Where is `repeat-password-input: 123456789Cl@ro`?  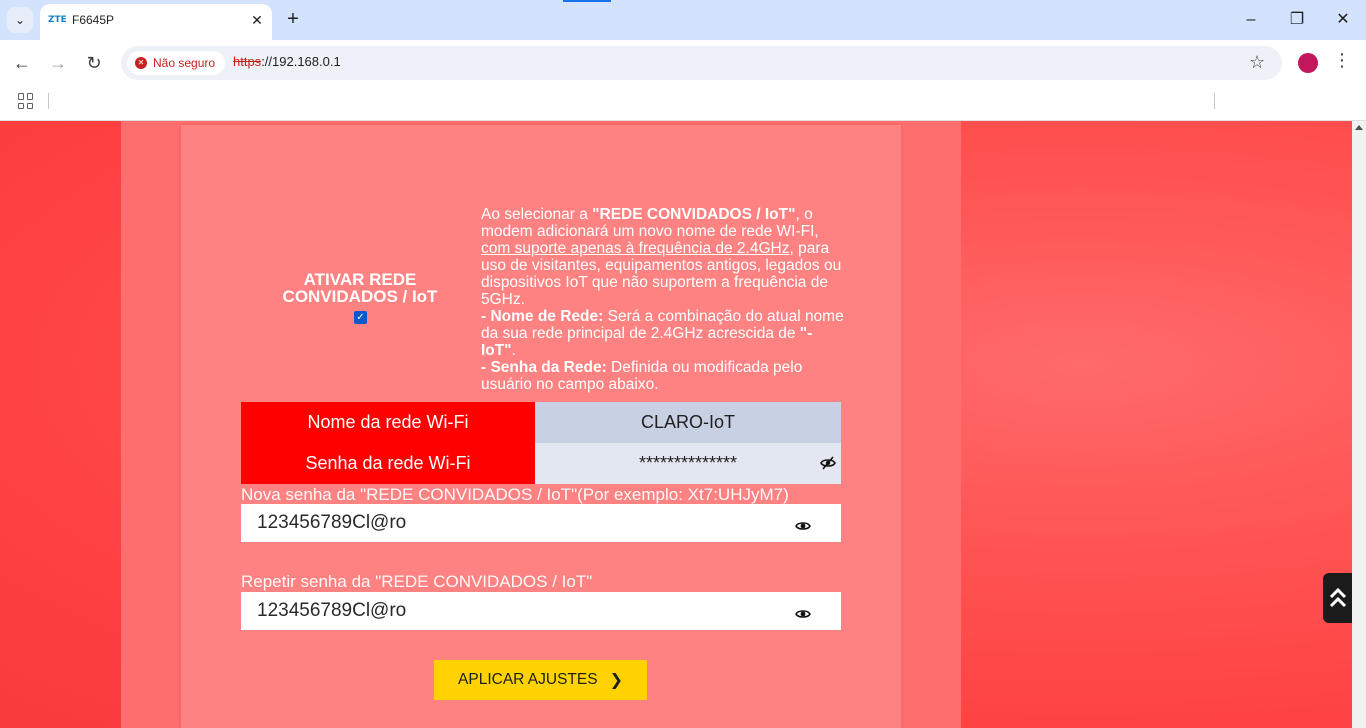
repeat-password-input: 123456789Cl@ro is located at coordinates (541, 611).